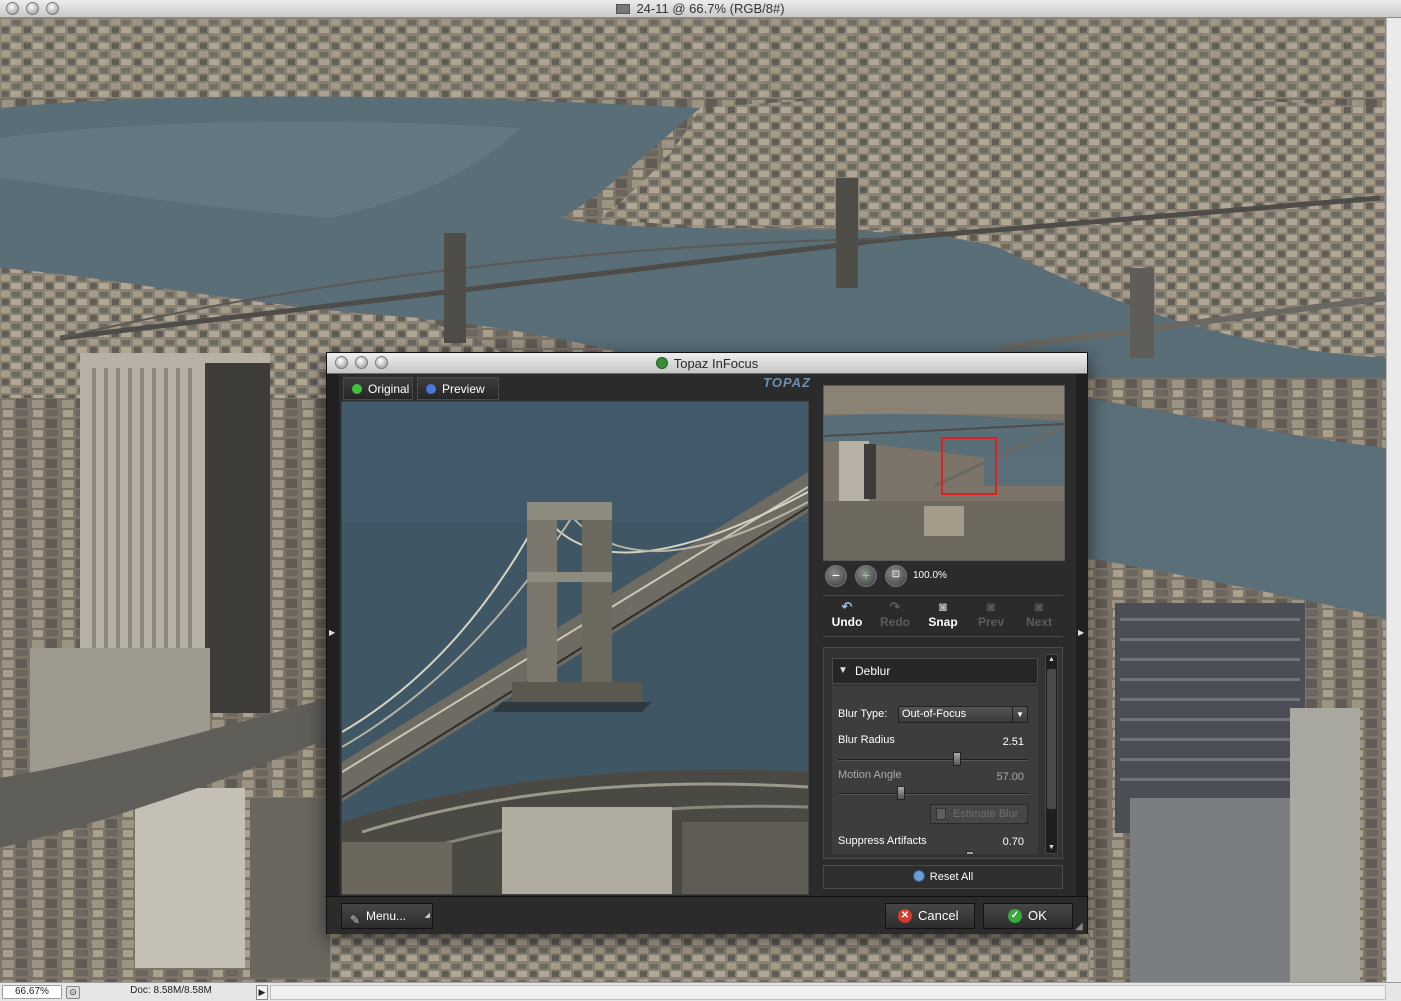 The image size is (1401, 1001). Describe the element at coordinates (355, 920) in the screenshot. I see `wrench-icon: ✎` at that location.